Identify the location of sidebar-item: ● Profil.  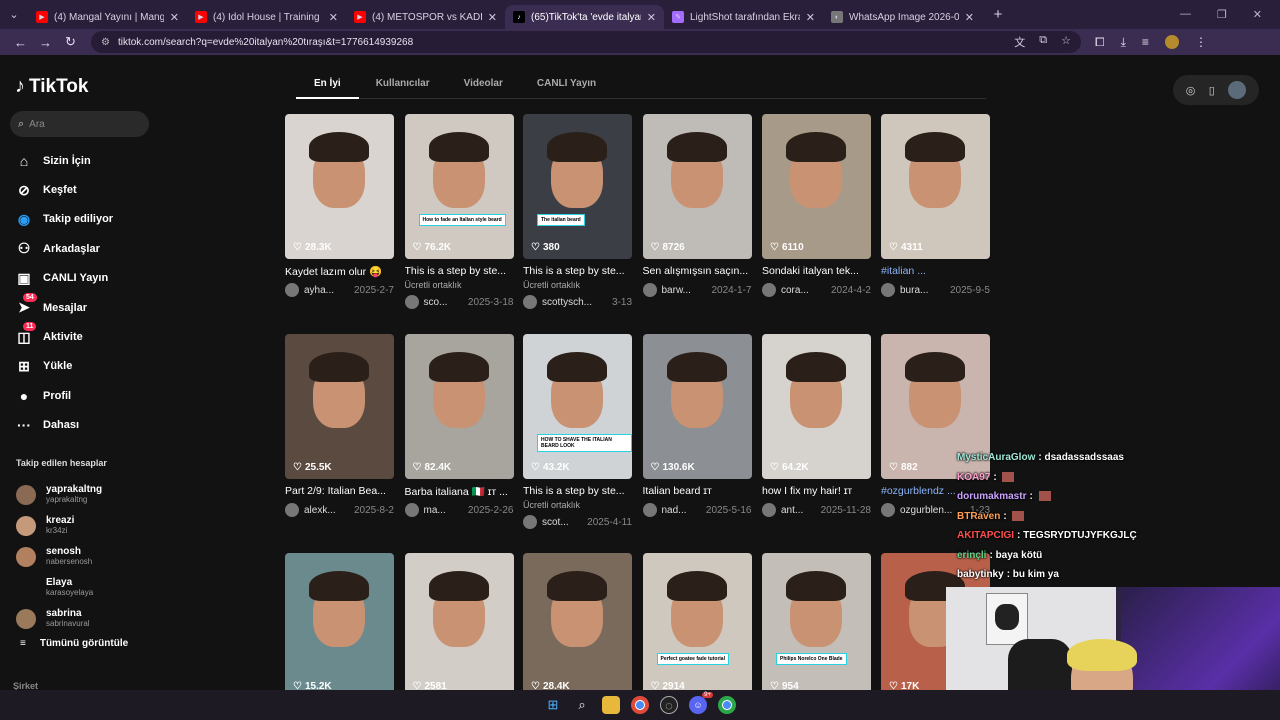
(64, 395).